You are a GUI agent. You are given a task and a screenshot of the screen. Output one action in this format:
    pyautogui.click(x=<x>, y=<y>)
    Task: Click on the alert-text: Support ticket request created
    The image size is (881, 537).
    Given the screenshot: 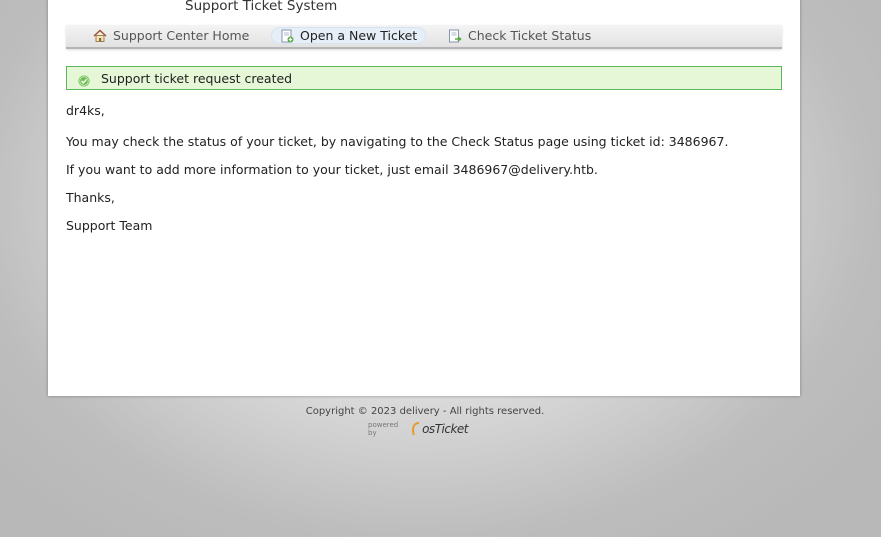 What is the action you would take?
    pyautogui.click(x=197, y=78)
    